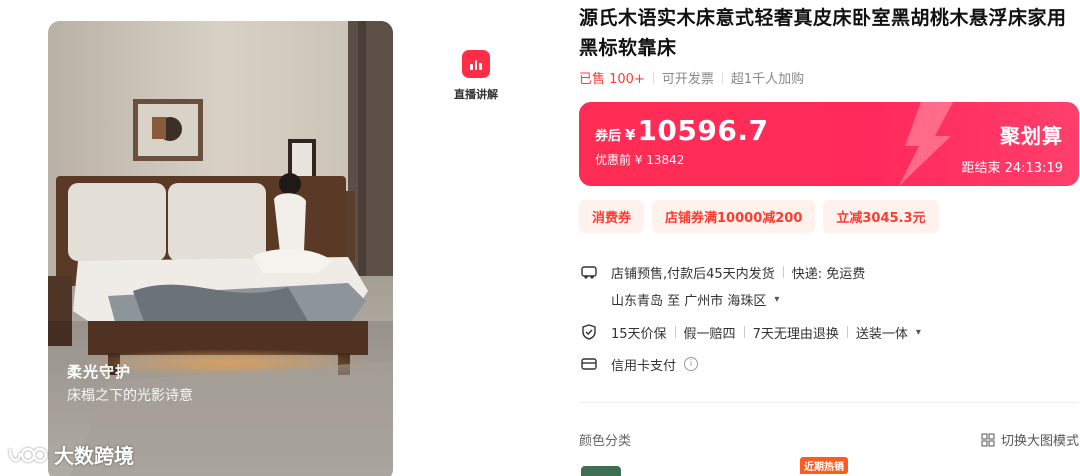 This screenshot has width=1080, height=476. Describe the element at coordinates (1012, 168) in the screenshot. I see `countdown-timer: 距结束 24:13:19` at that location.